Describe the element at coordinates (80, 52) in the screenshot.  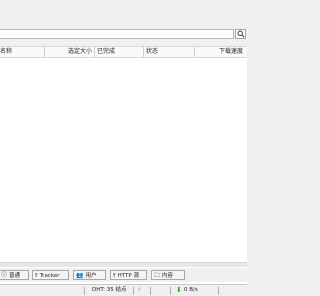
I see `column-selected-size: 选定大小` at that location.